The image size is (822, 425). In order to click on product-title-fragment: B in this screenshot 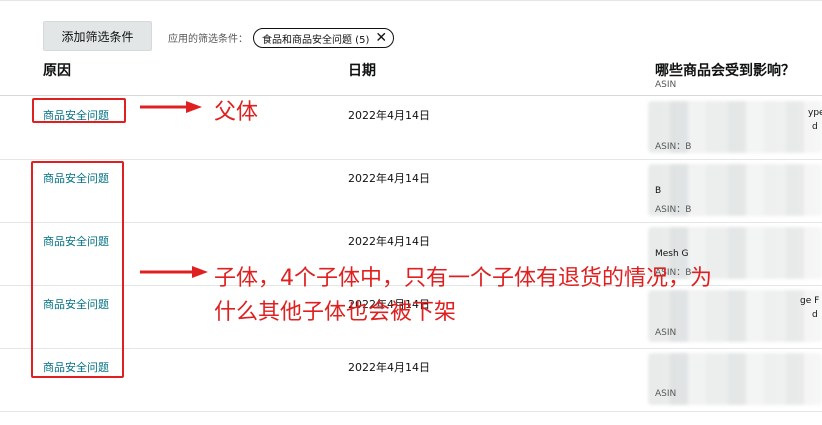, I will do `click(658, 191)`.